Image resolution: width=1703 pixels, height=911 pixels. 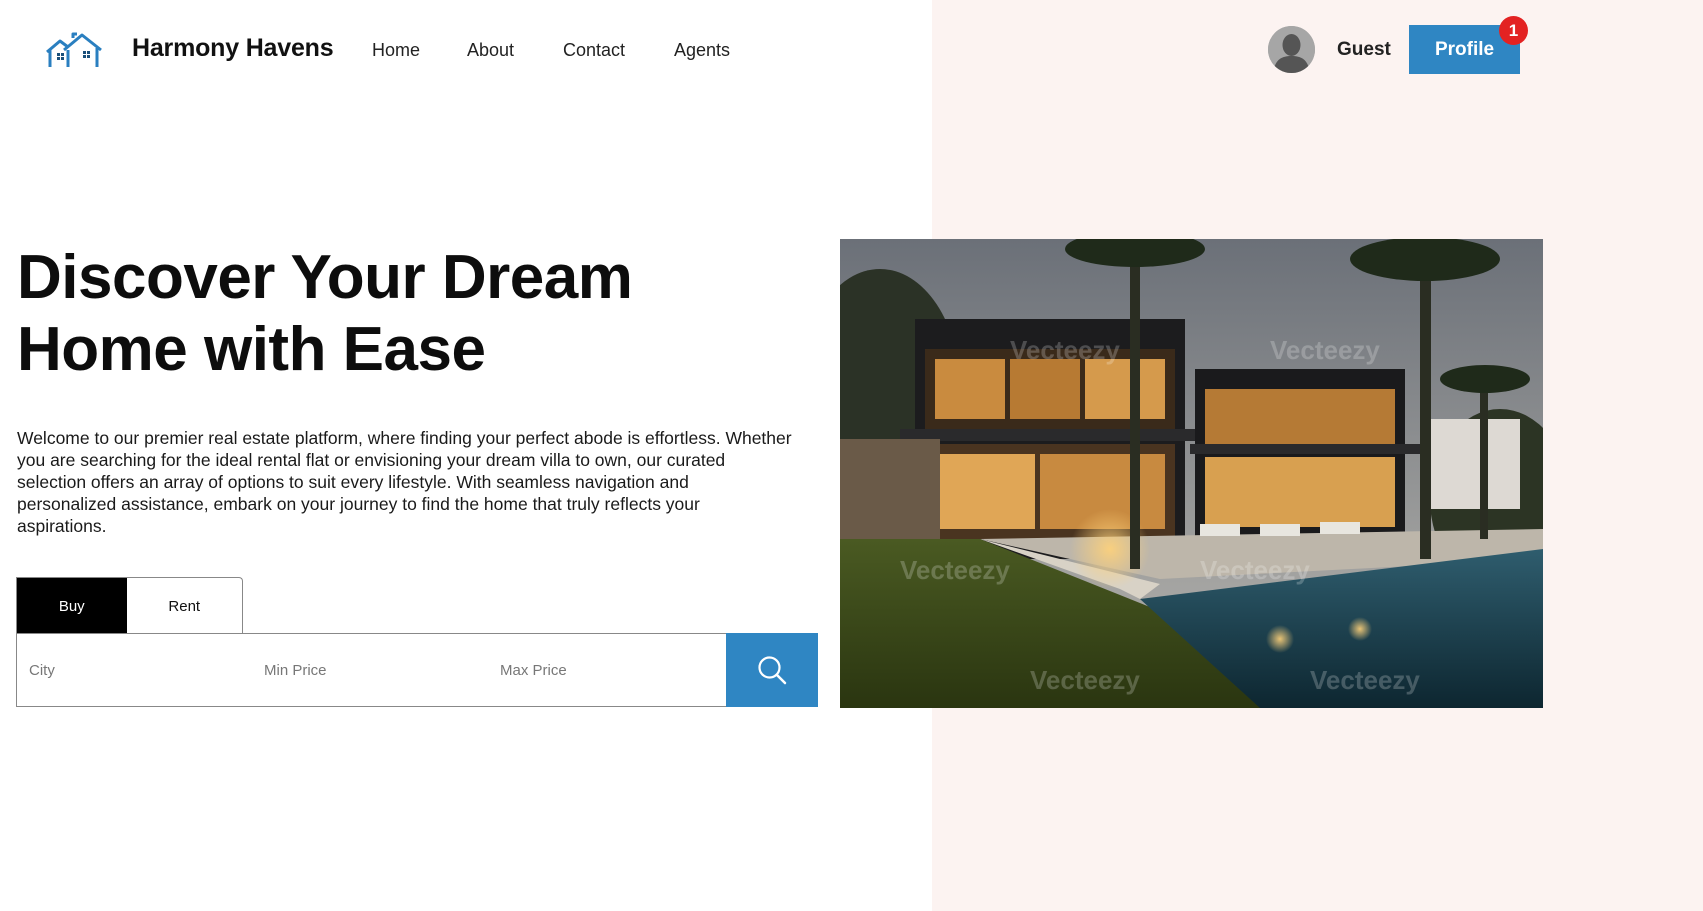 I want to click on notification-badge: 1, so click(x=1513, y=30).